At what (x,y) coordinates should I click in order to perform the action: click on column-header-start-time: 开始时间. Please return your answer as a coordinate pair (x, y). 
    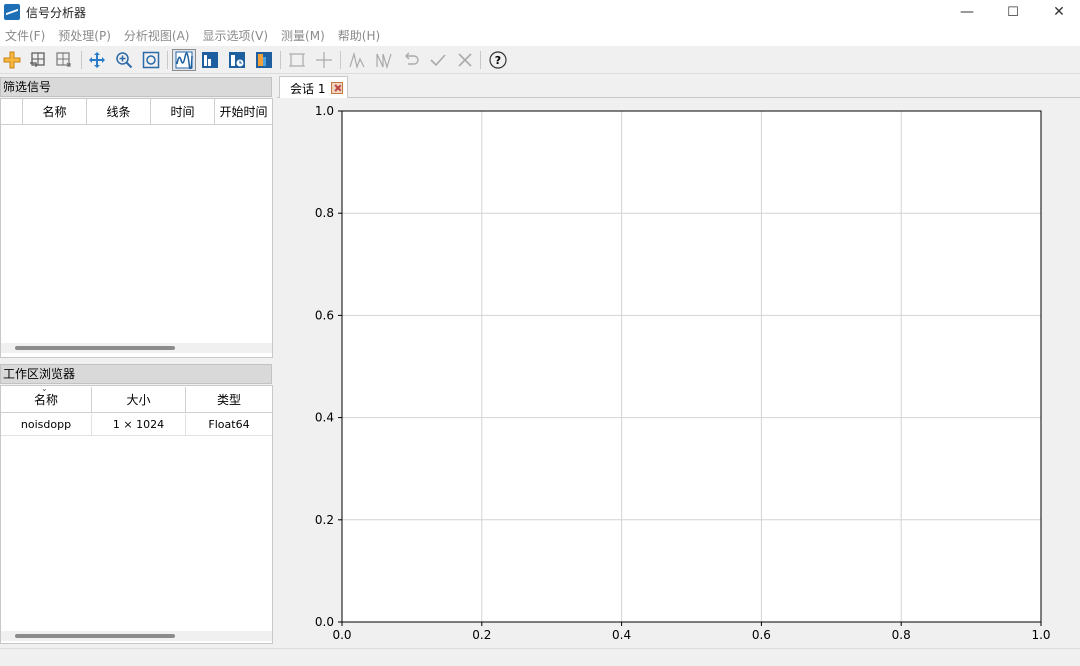
    Looking at the image, I should click on (243, 112).